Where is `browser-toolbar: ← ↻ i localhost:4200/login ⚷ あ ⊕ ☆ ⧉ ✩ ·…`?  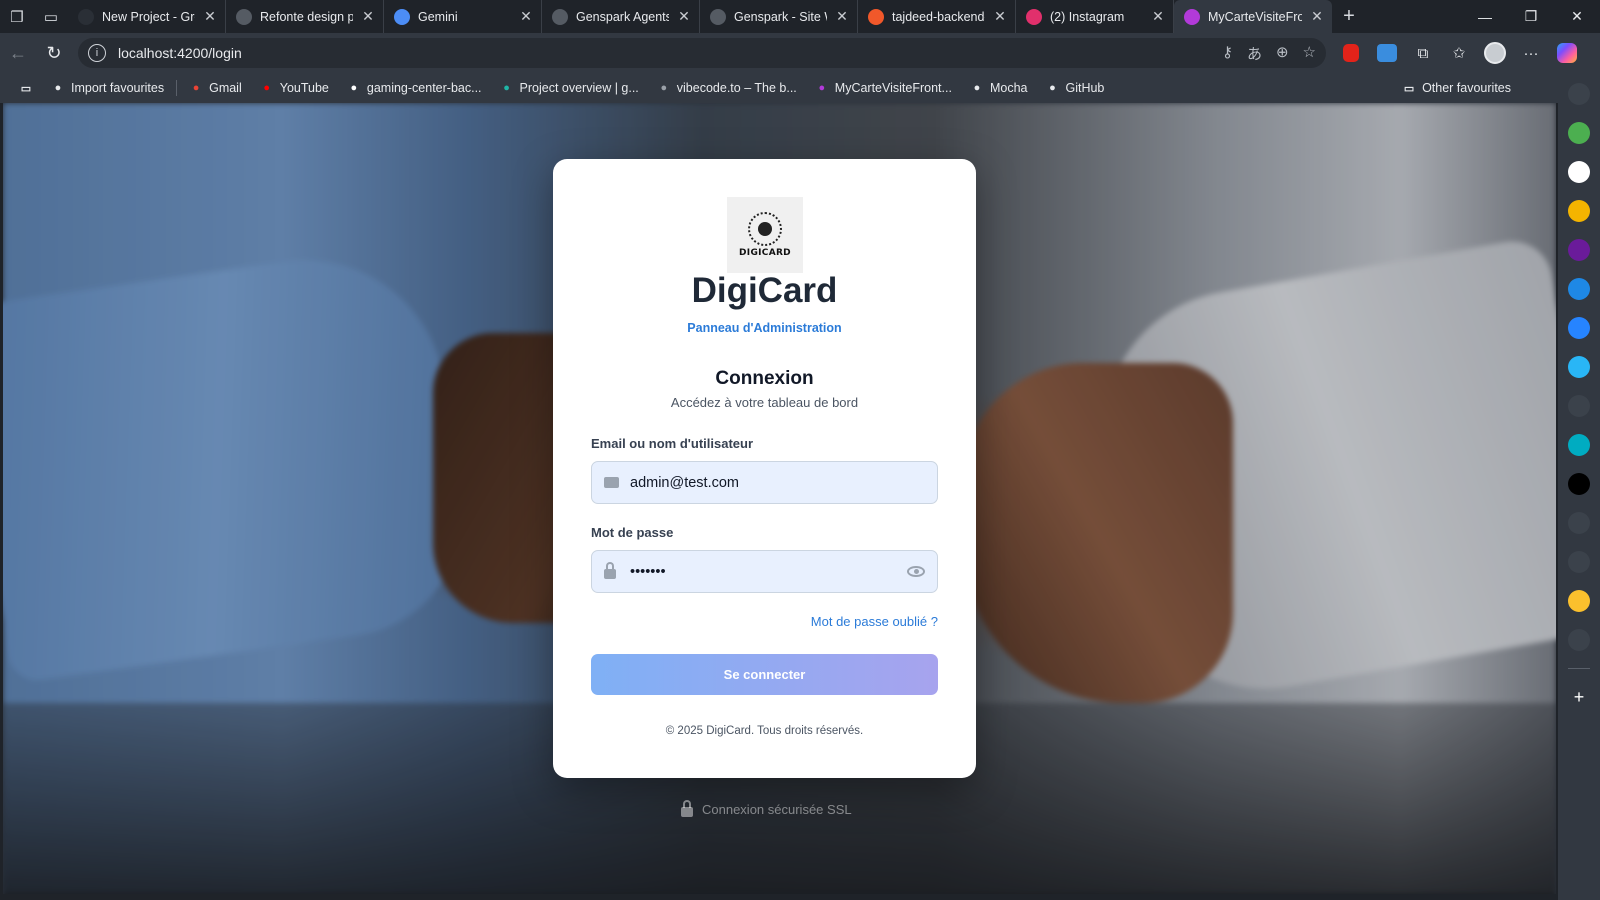 browser-toolbar: ← ↻ i localhost:4200/login ⚷ あ ⊕ ☆ ⧉ ✩ ·… is located at coordinates (800, 53).